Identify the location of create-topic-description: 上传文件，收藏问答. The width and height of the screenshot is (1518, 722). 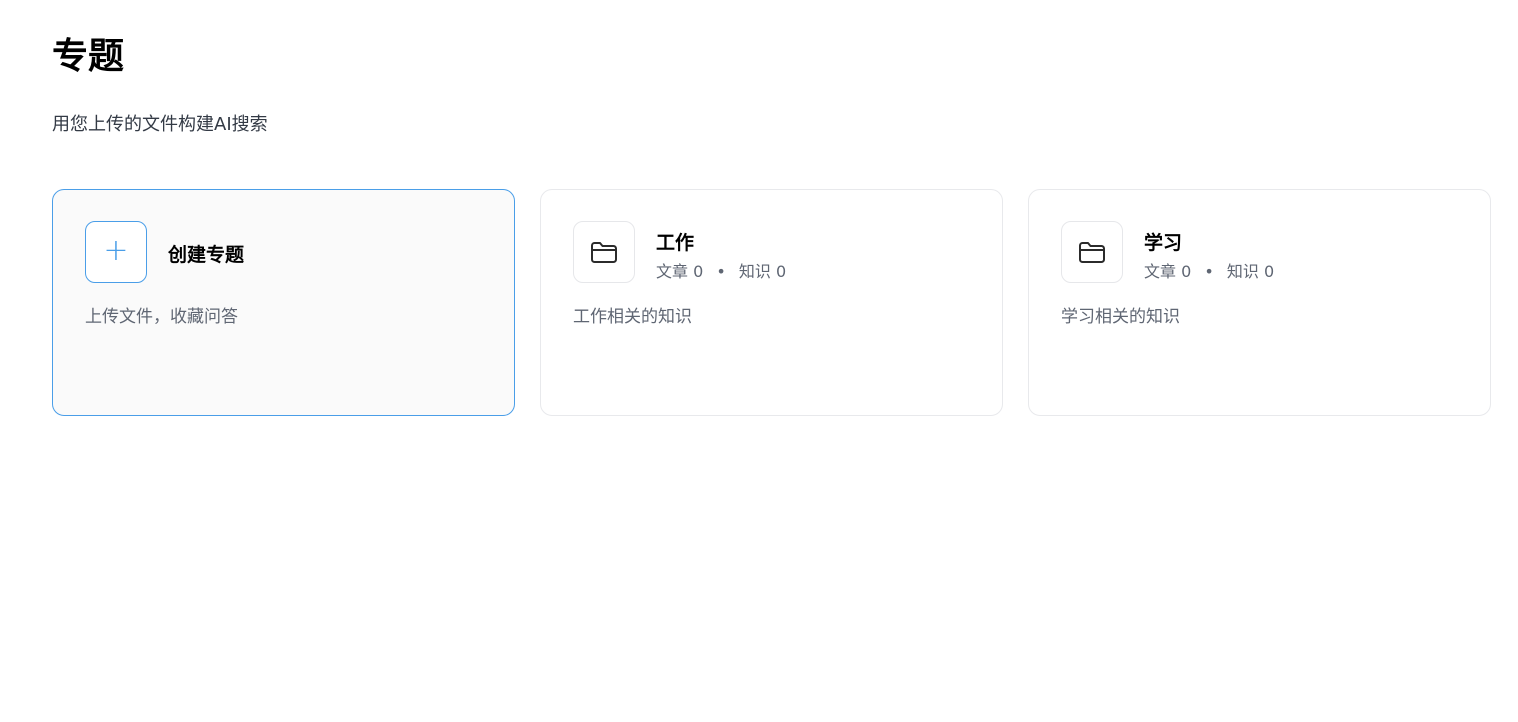
(161, 317).